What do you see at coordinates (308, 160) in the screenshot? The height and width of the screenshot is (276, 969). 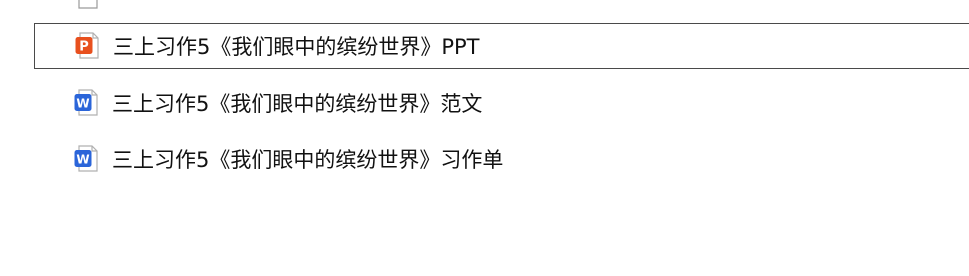 I see `file-name: 三上习作5《我们眼中的缤纷世界》习作单` at bounding box center [308, 160].